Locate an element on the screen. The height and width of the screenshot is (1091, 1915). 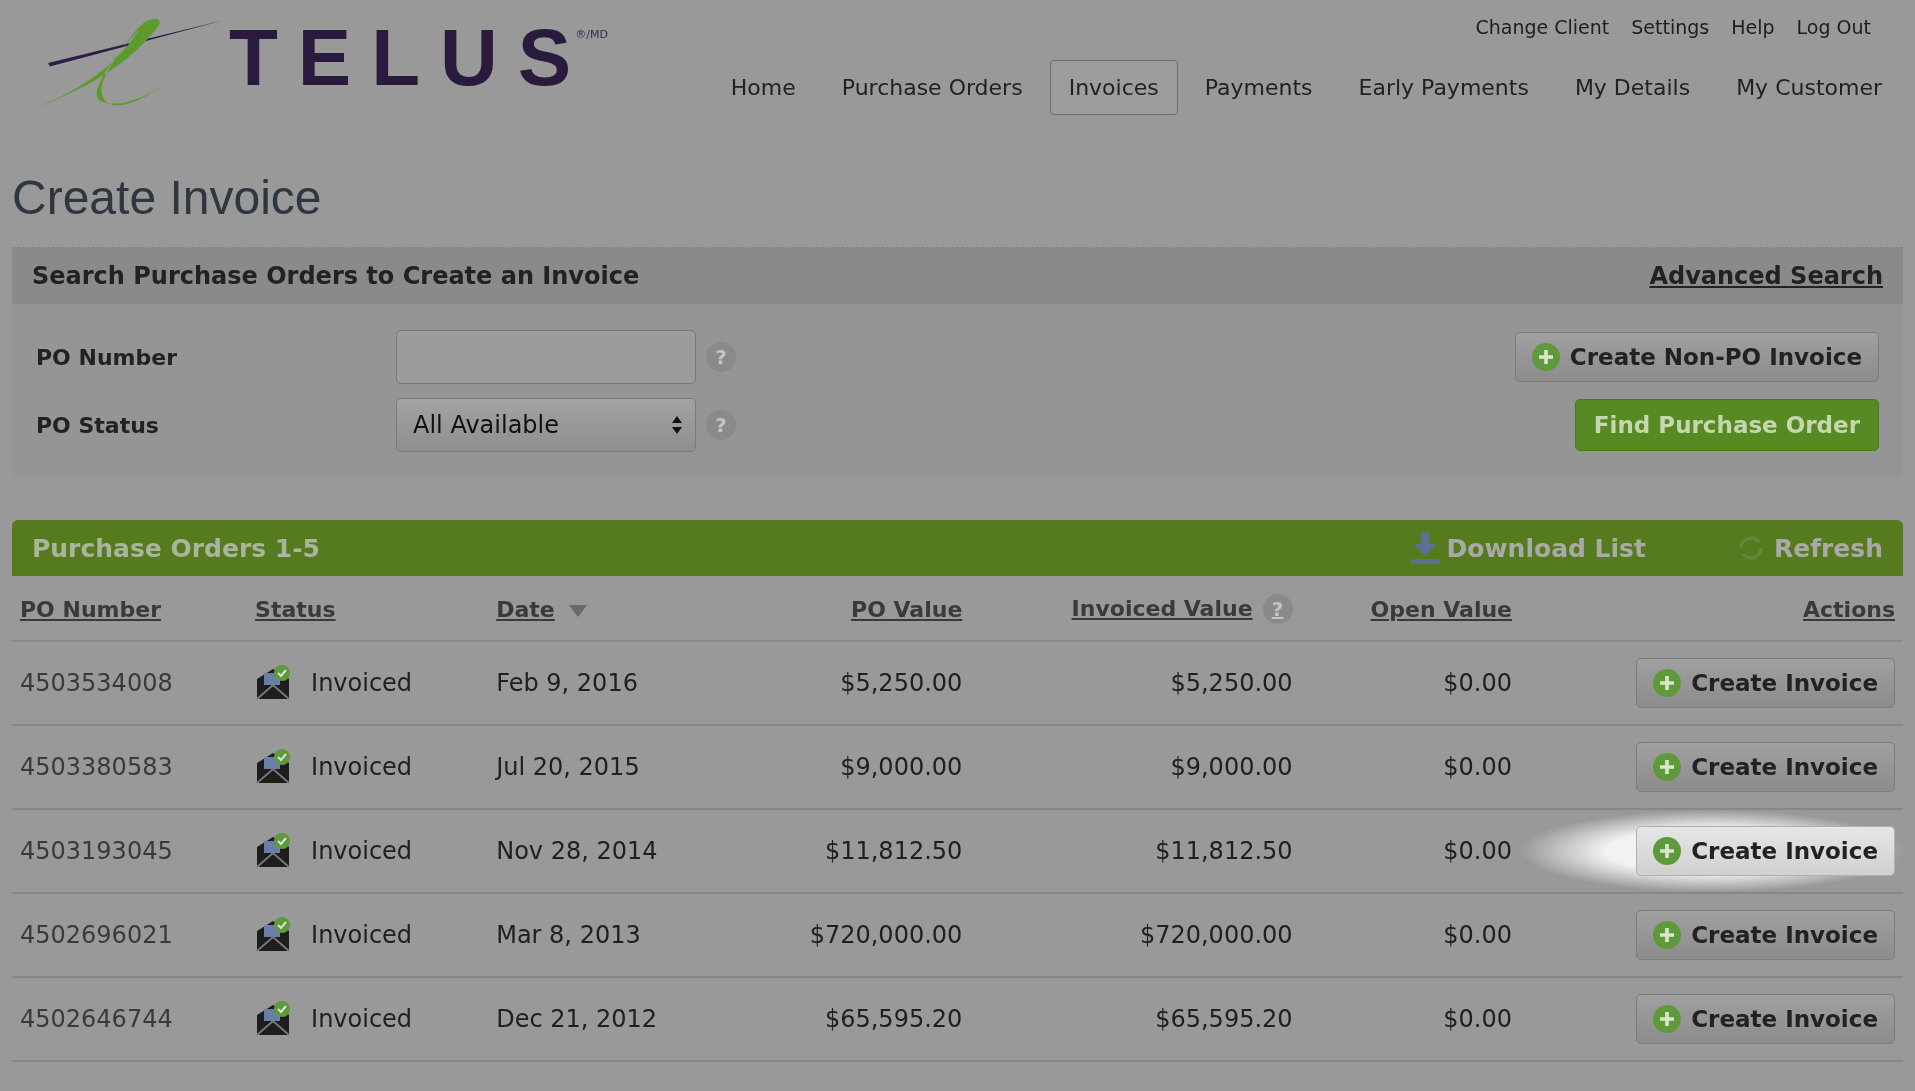
create-non-po-invoice-button: Create Non-PO Invoice is located at coordinates (1696, 357).